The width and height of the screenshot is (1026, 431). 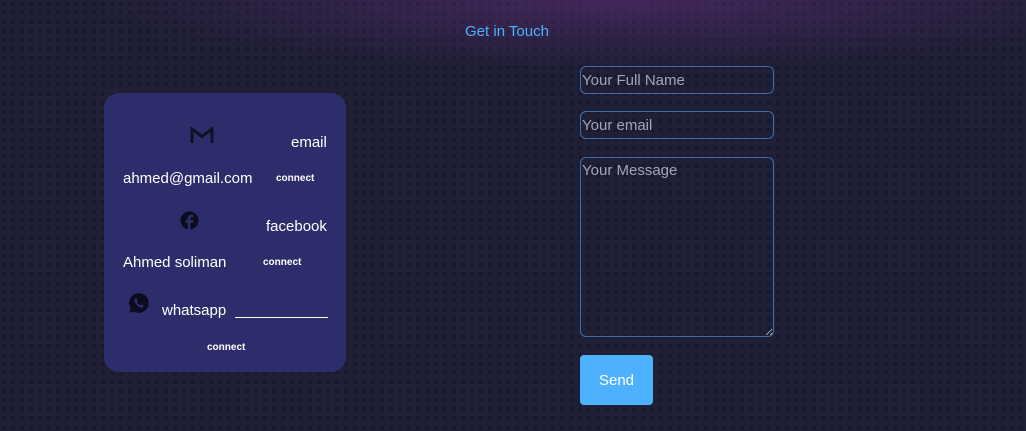 What do you see at coordinates (194, 310) in the screenshot?
I see `whatsapp-label: whatsapp` at bounding box center [194, 310].